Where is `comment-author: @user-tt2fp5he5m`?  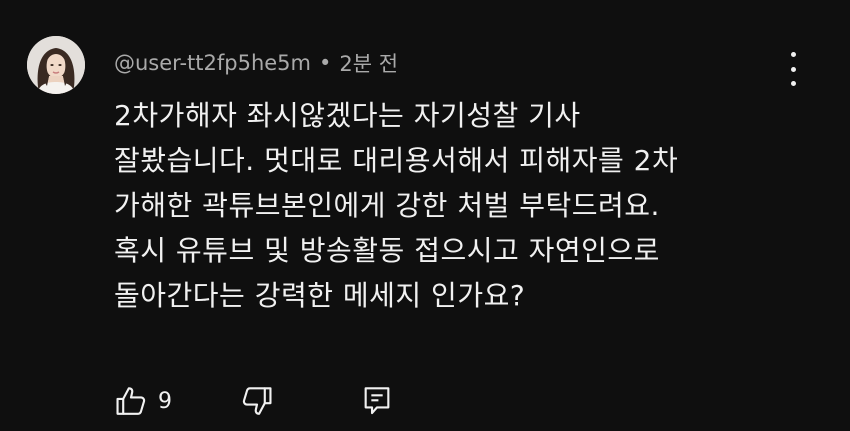
comment-author: @user-tt2fp5he5m is located at coordinates (212, 63).